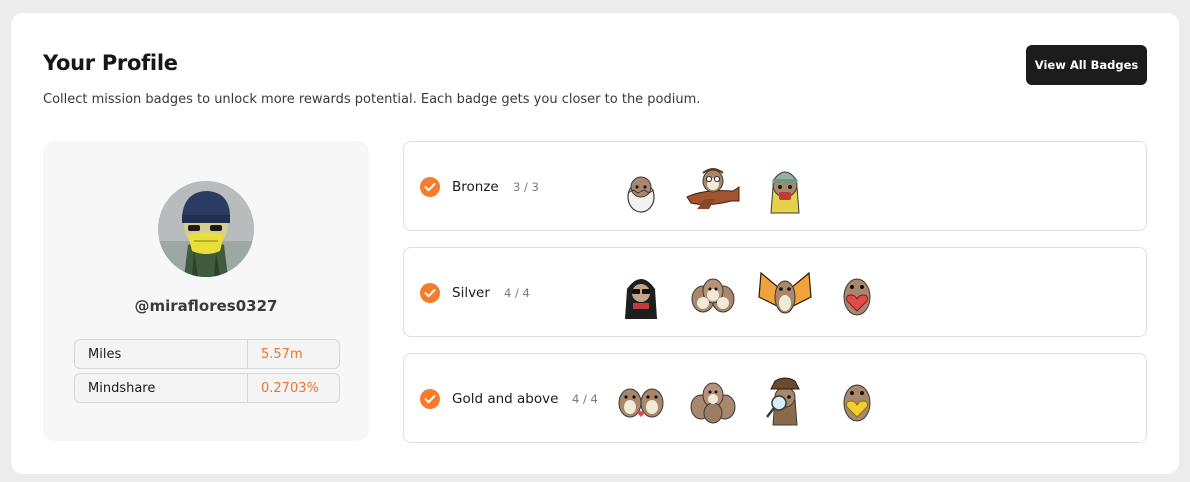 The width and height of the screenshot is (1190, 482). What do you see at coordinates (785, 399) in the screenshot?
I see `detective-owl-badge` at bounding box center [785, 399].